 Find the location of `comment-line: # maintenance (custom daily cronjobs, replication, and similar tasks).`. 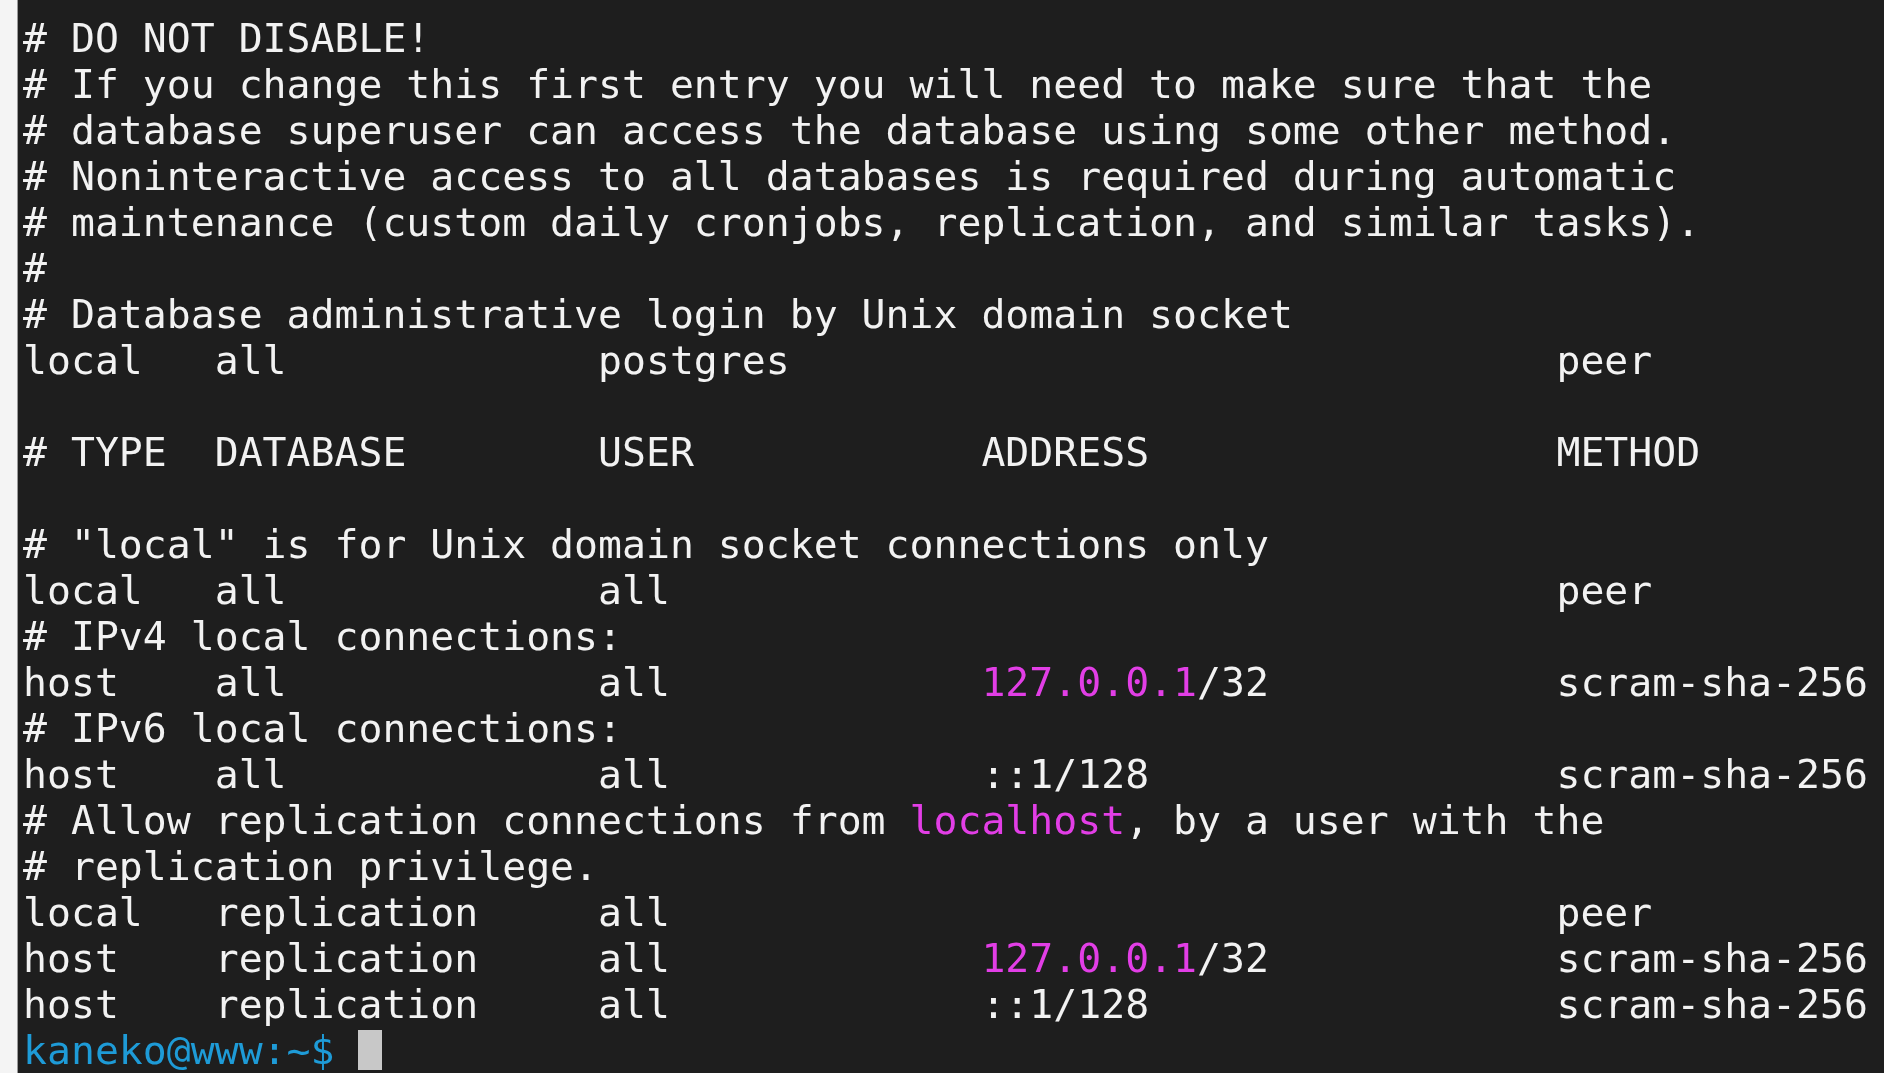

comment-line: # maintenance (custom daily cronjobs, replication, and similar tasks). is located at coordinates (862, 222).